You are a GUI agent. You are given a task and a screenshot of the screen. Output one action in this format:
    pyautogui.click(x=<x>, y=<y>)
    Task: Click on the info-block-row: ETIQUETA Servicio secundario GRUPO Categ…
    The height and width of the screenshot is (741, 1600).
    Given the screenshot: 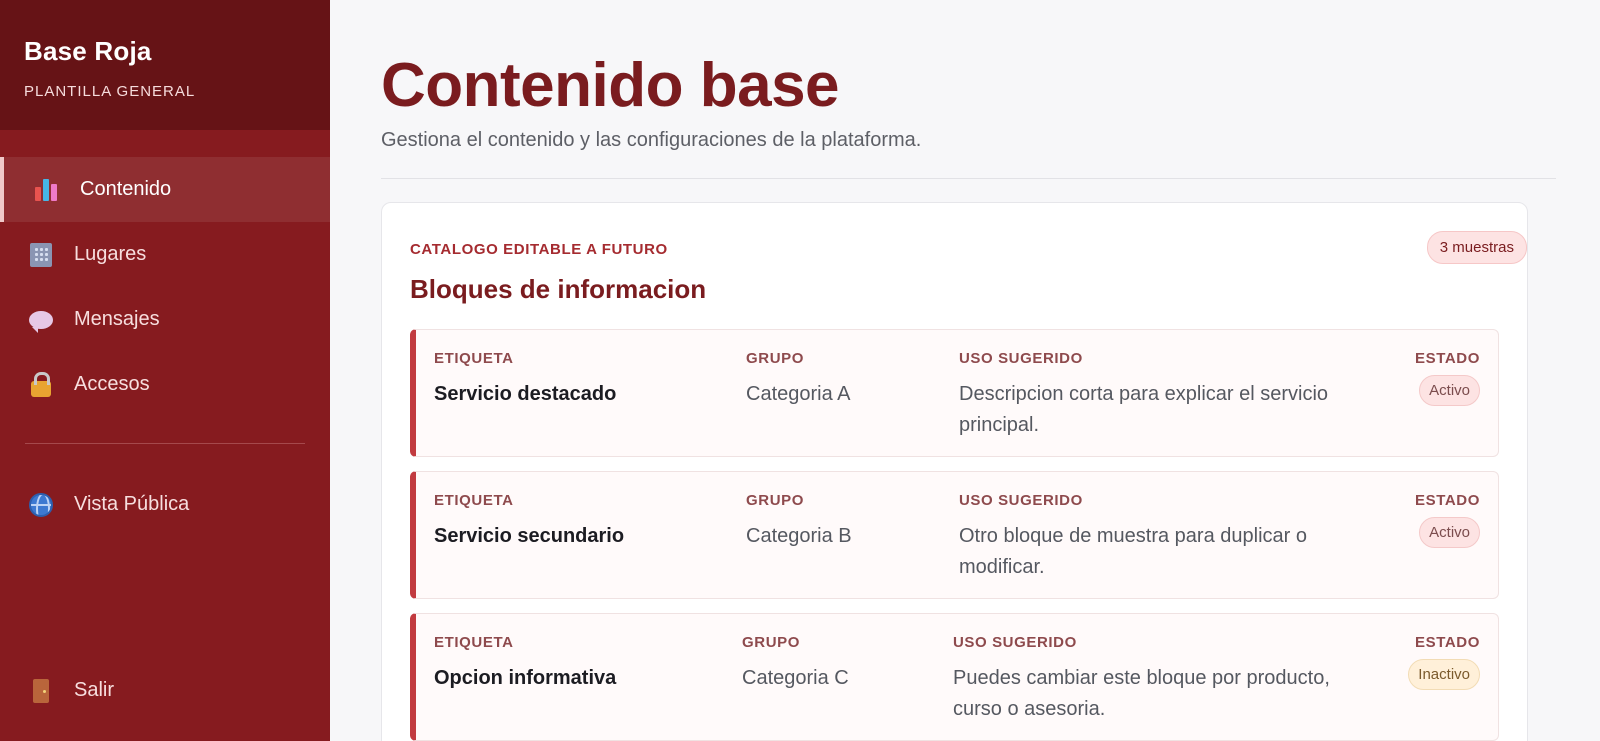 What is the action you would take?
    pyautogui.click(x=954, y=535)
    